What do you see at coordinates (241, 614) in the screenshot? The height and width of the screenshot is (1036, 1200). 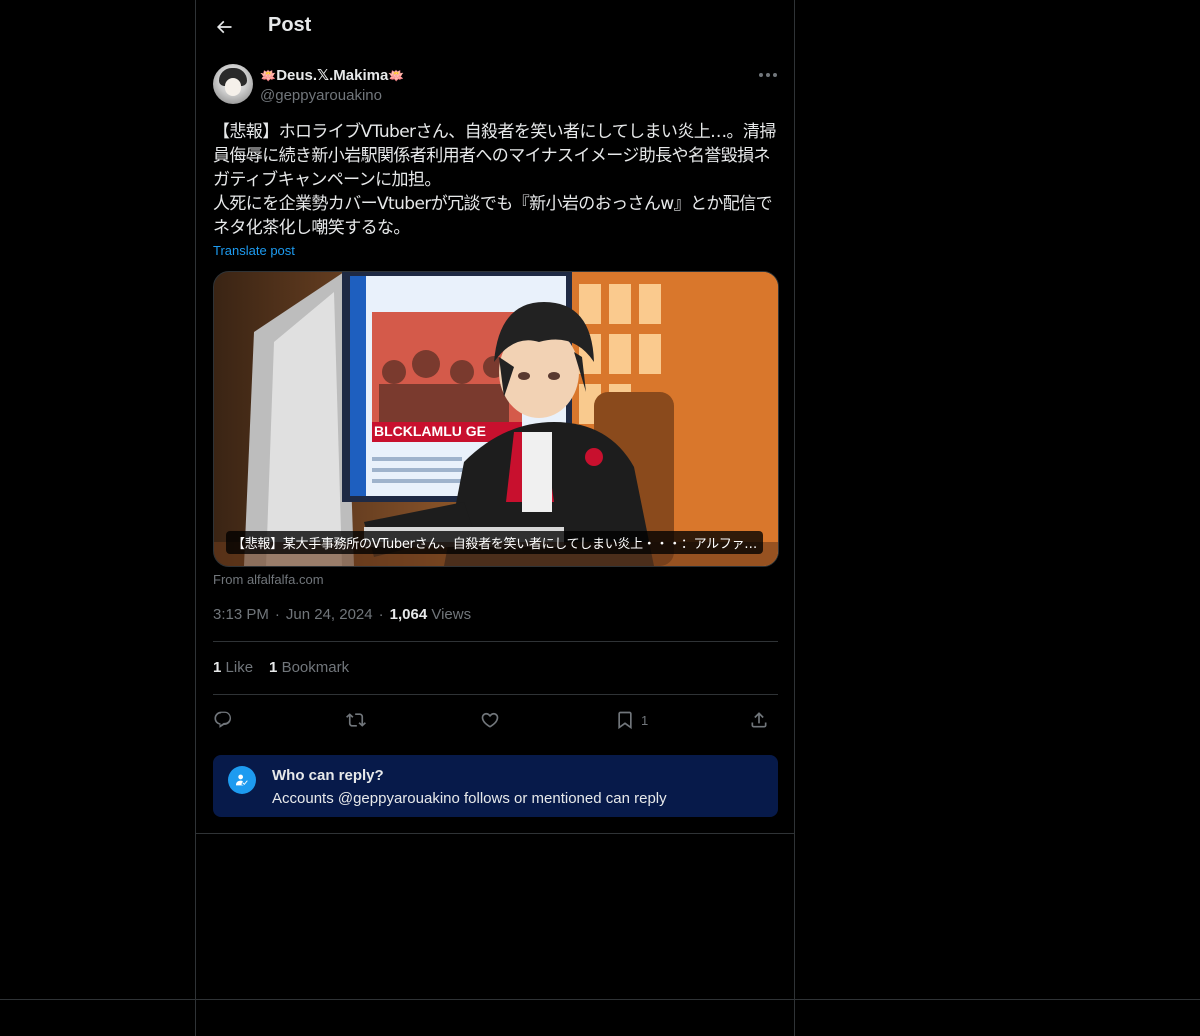 I see `post-time: 3:13 PM` at bounding box center [241, 614].